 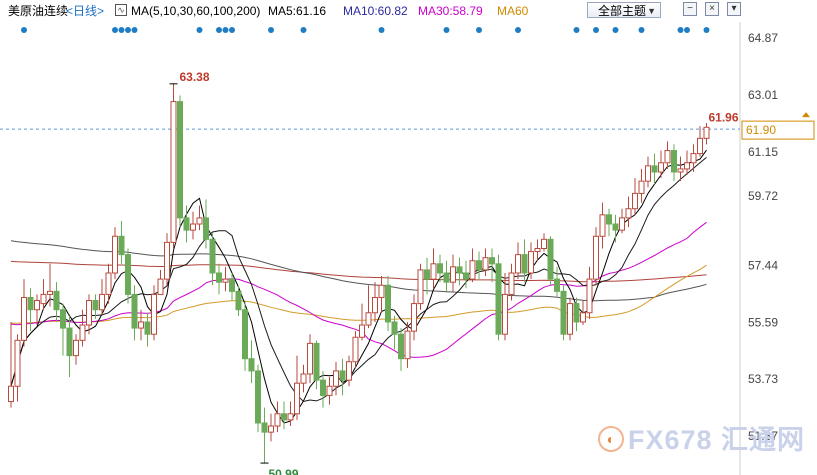 What do you see at coordinates (763, 152) in the screenshot?
I see `y-tick-label: 61.15` at bounding box center [763, 152].